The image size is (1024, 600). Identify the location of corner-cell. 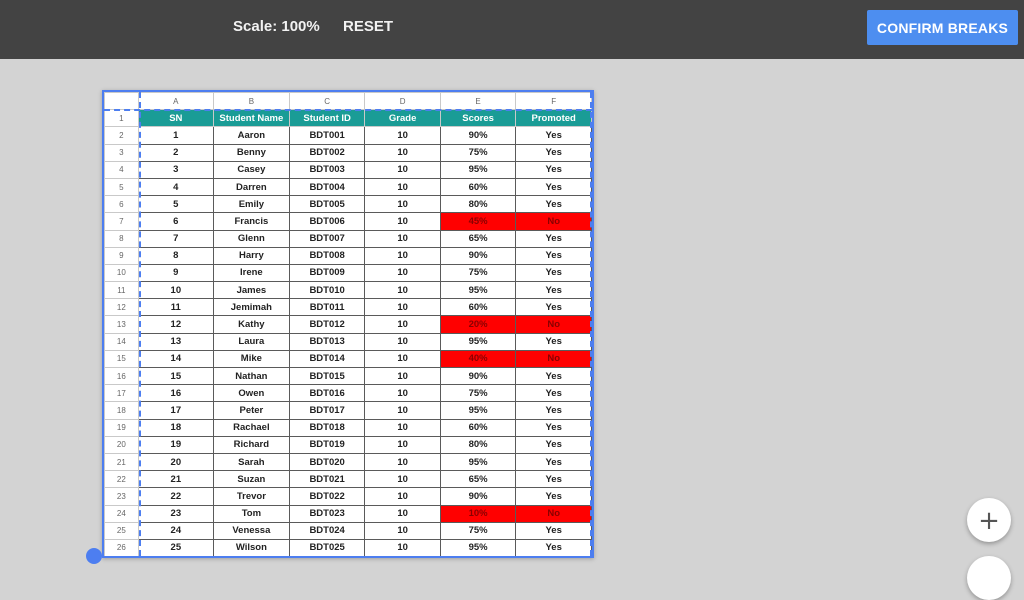
(121, 101).